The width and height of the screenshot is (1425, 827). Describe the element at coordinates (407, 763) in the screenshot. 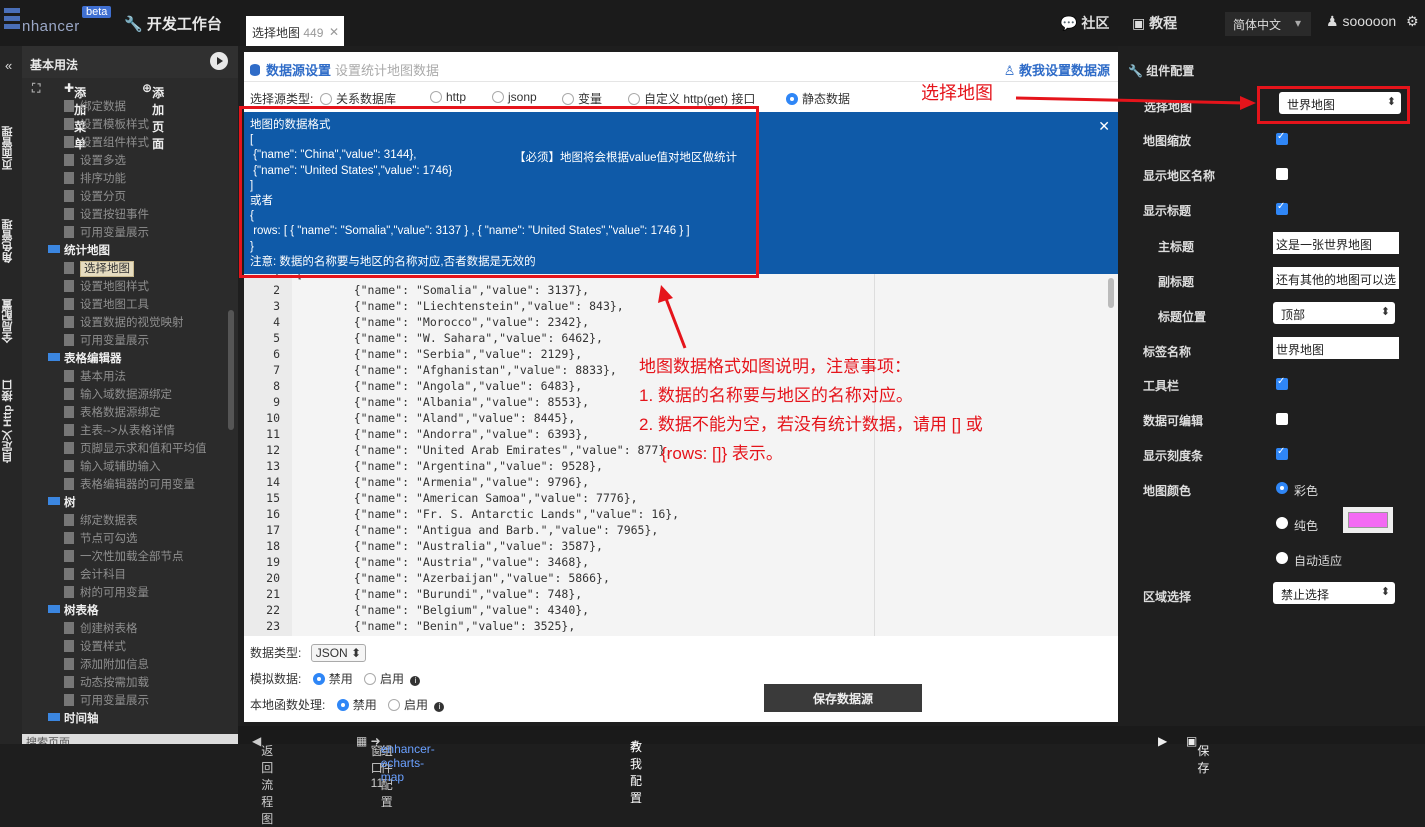

I see `component-crumb: enhancer-echarts-map` at that location.